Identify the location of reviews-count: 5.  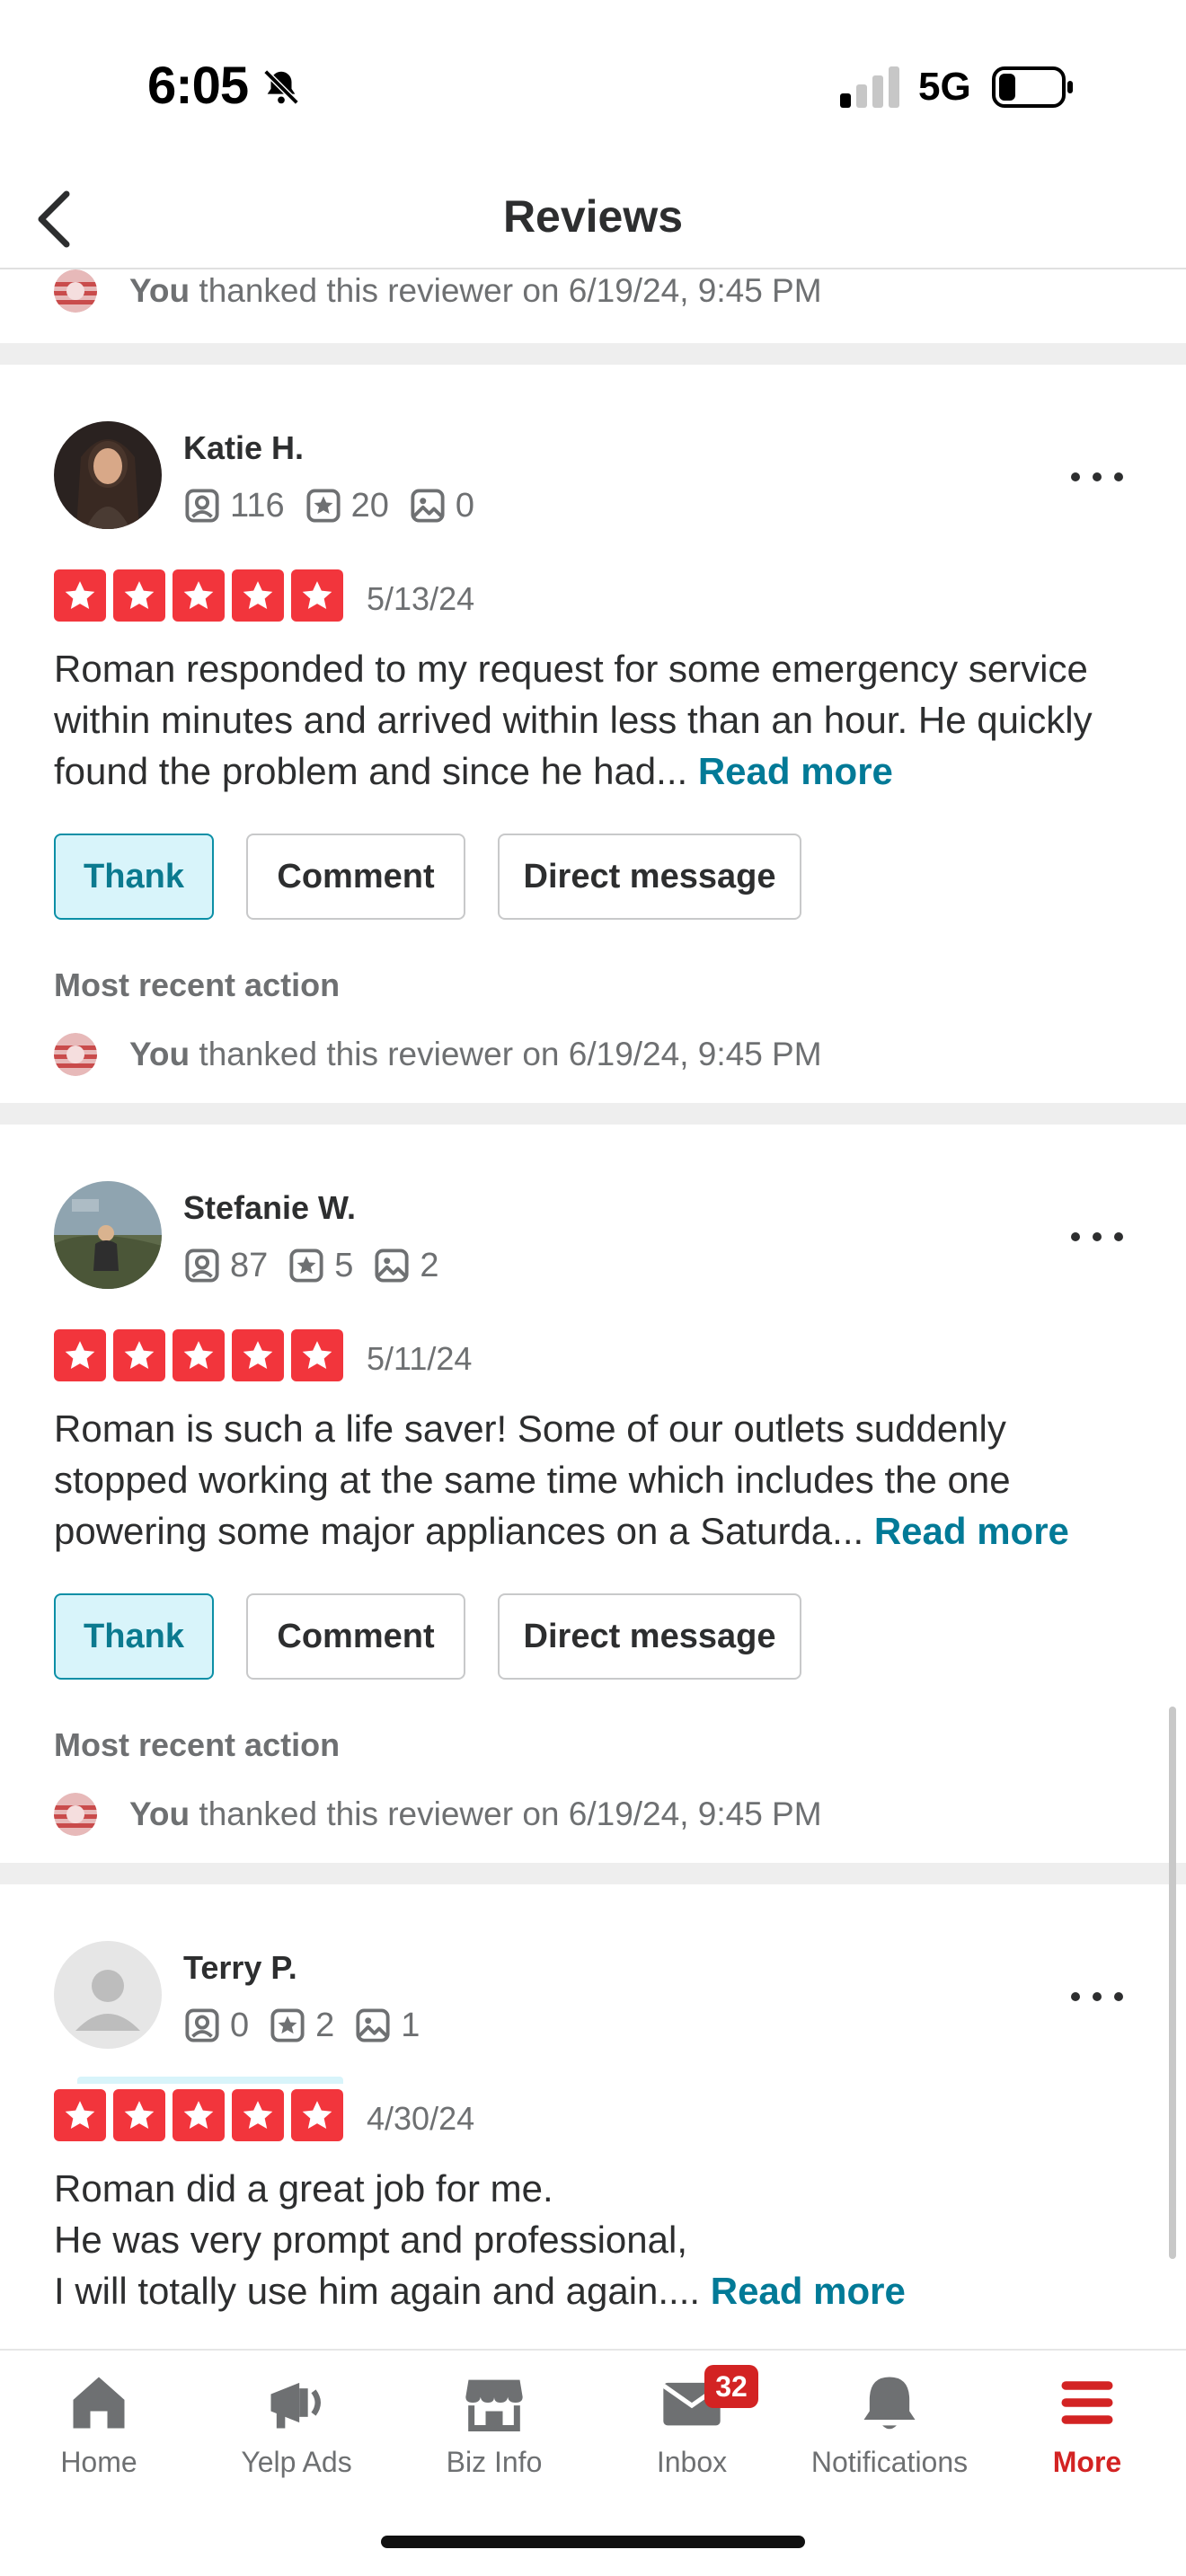
(344, 1265).